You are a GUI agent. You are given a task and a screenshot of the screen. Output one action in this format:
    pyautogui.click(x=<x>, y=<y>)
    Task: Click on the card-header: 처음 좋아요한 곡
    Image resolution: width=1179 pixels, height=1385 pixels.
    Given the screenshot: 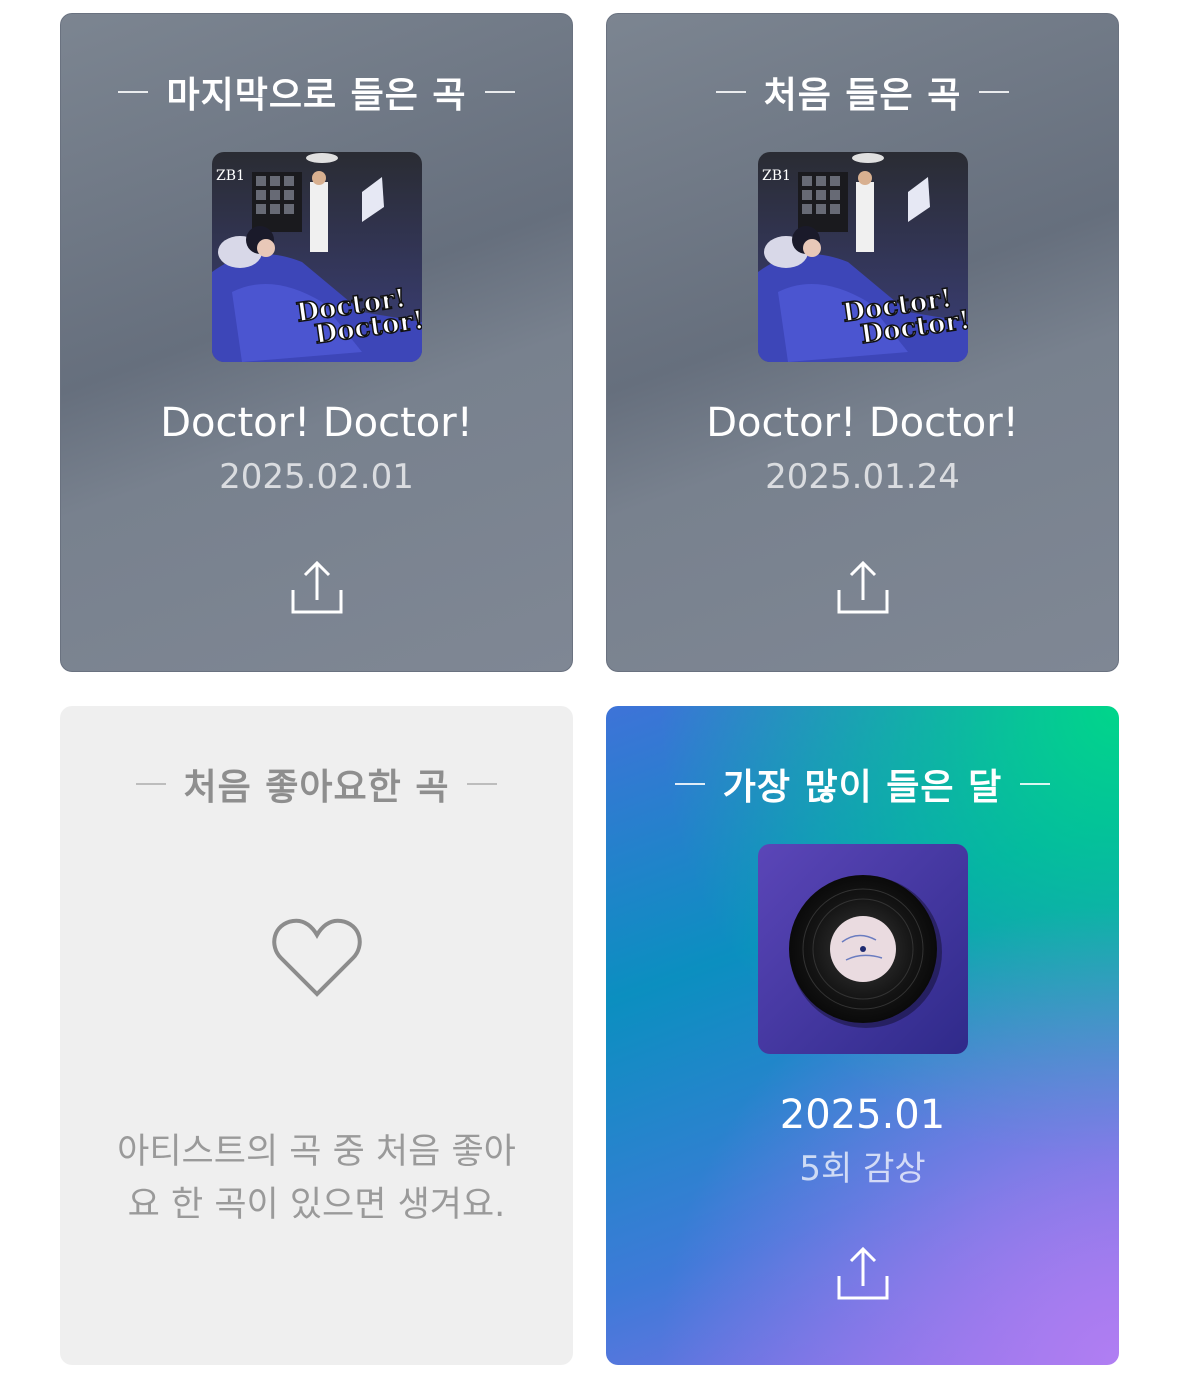 What is the action you would take?
    pyautogui.click(x=316, y=786)
    